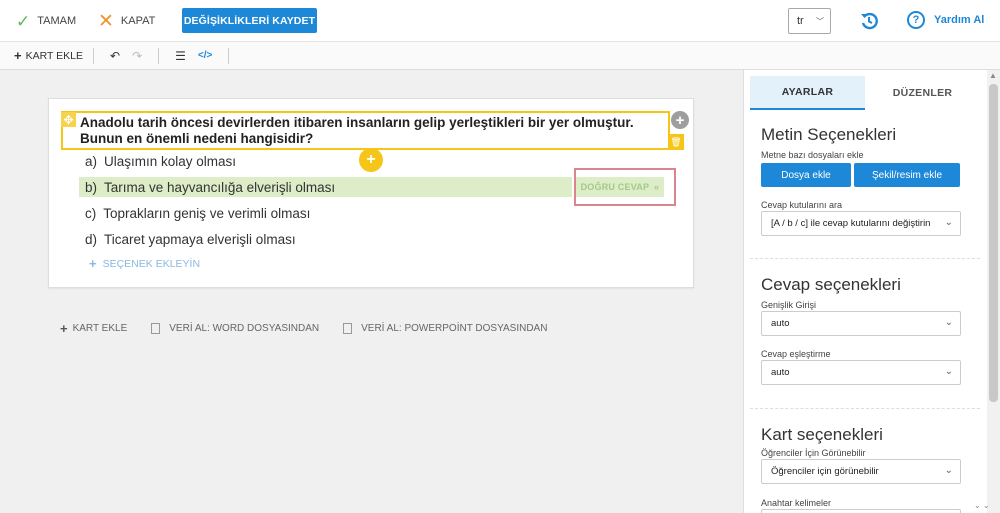  Describe the element at coordinates (829, 134) in the screenshot. I see `text-options-title: Metin Seçenekleri` at that location.